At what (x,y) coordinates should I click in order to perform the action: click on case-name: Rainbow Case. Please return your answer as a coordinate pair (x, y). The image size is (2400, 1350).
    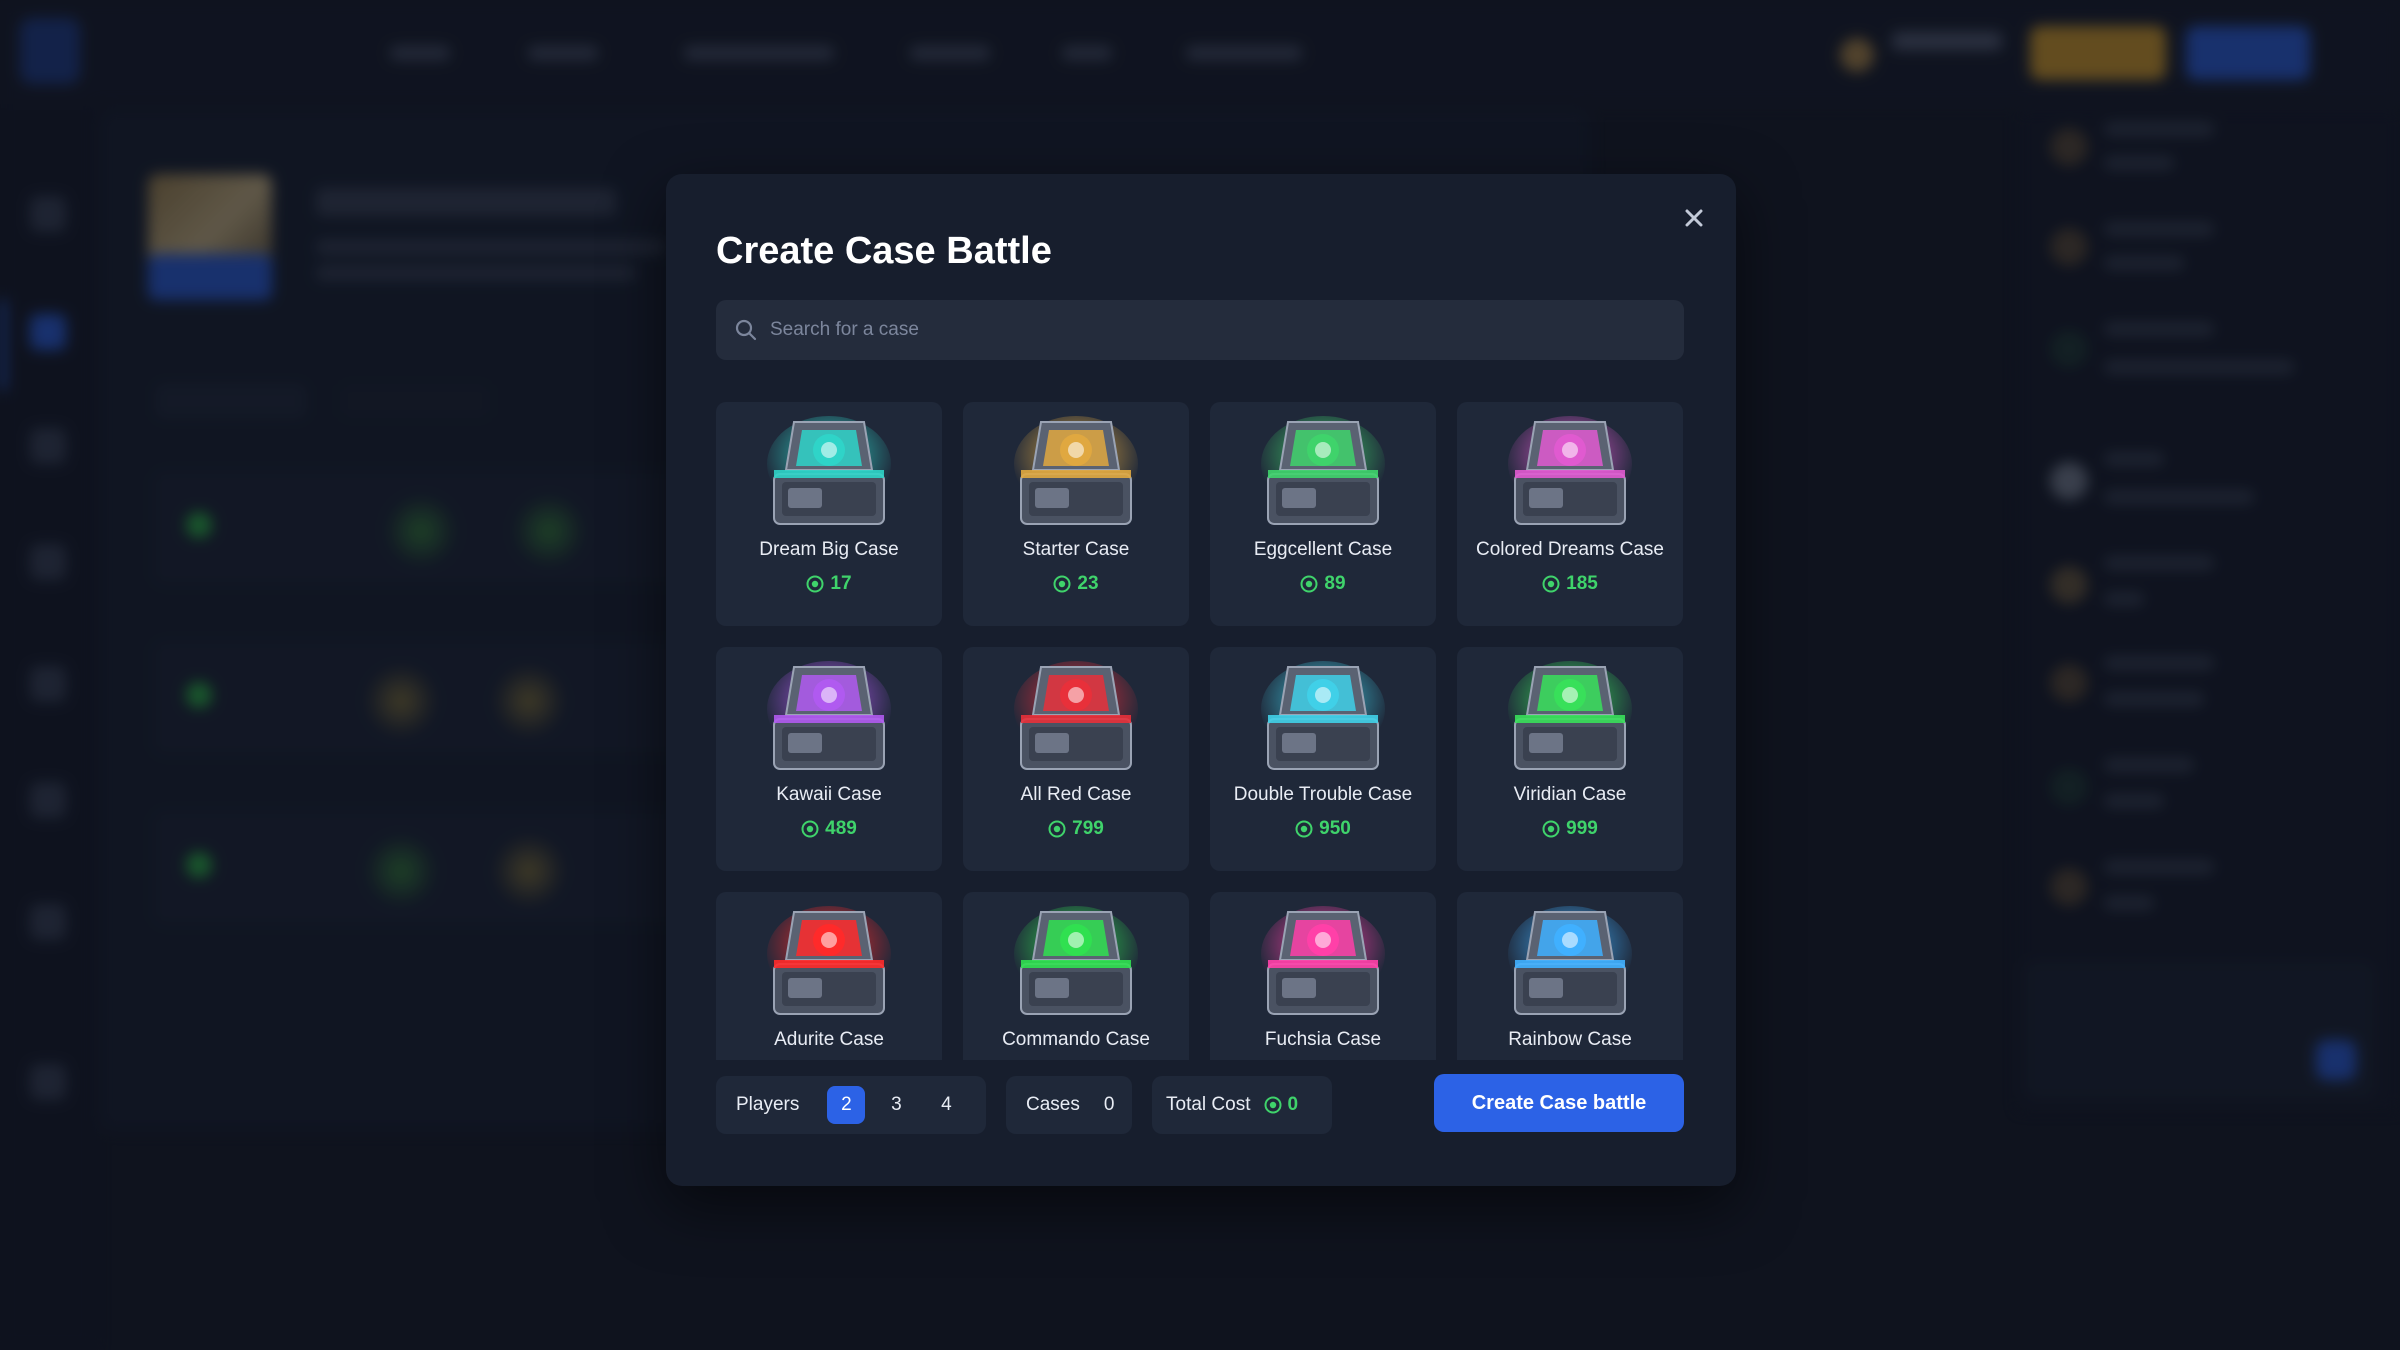
    Looking at the image, I should click on (1570, 1039).